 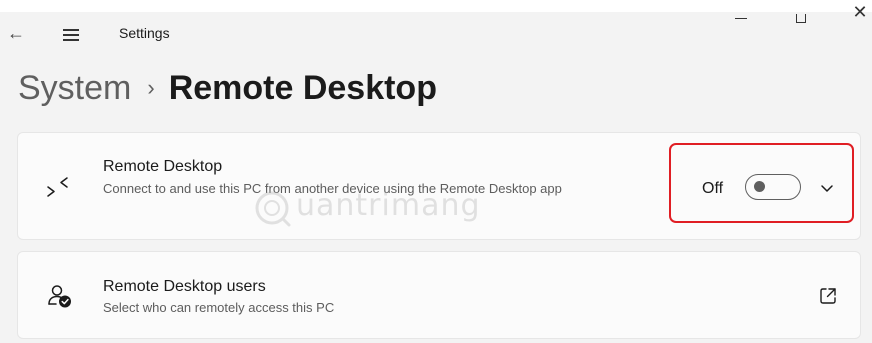 I want to click on remote-desktop-toggle, so click(x=773, y=187).